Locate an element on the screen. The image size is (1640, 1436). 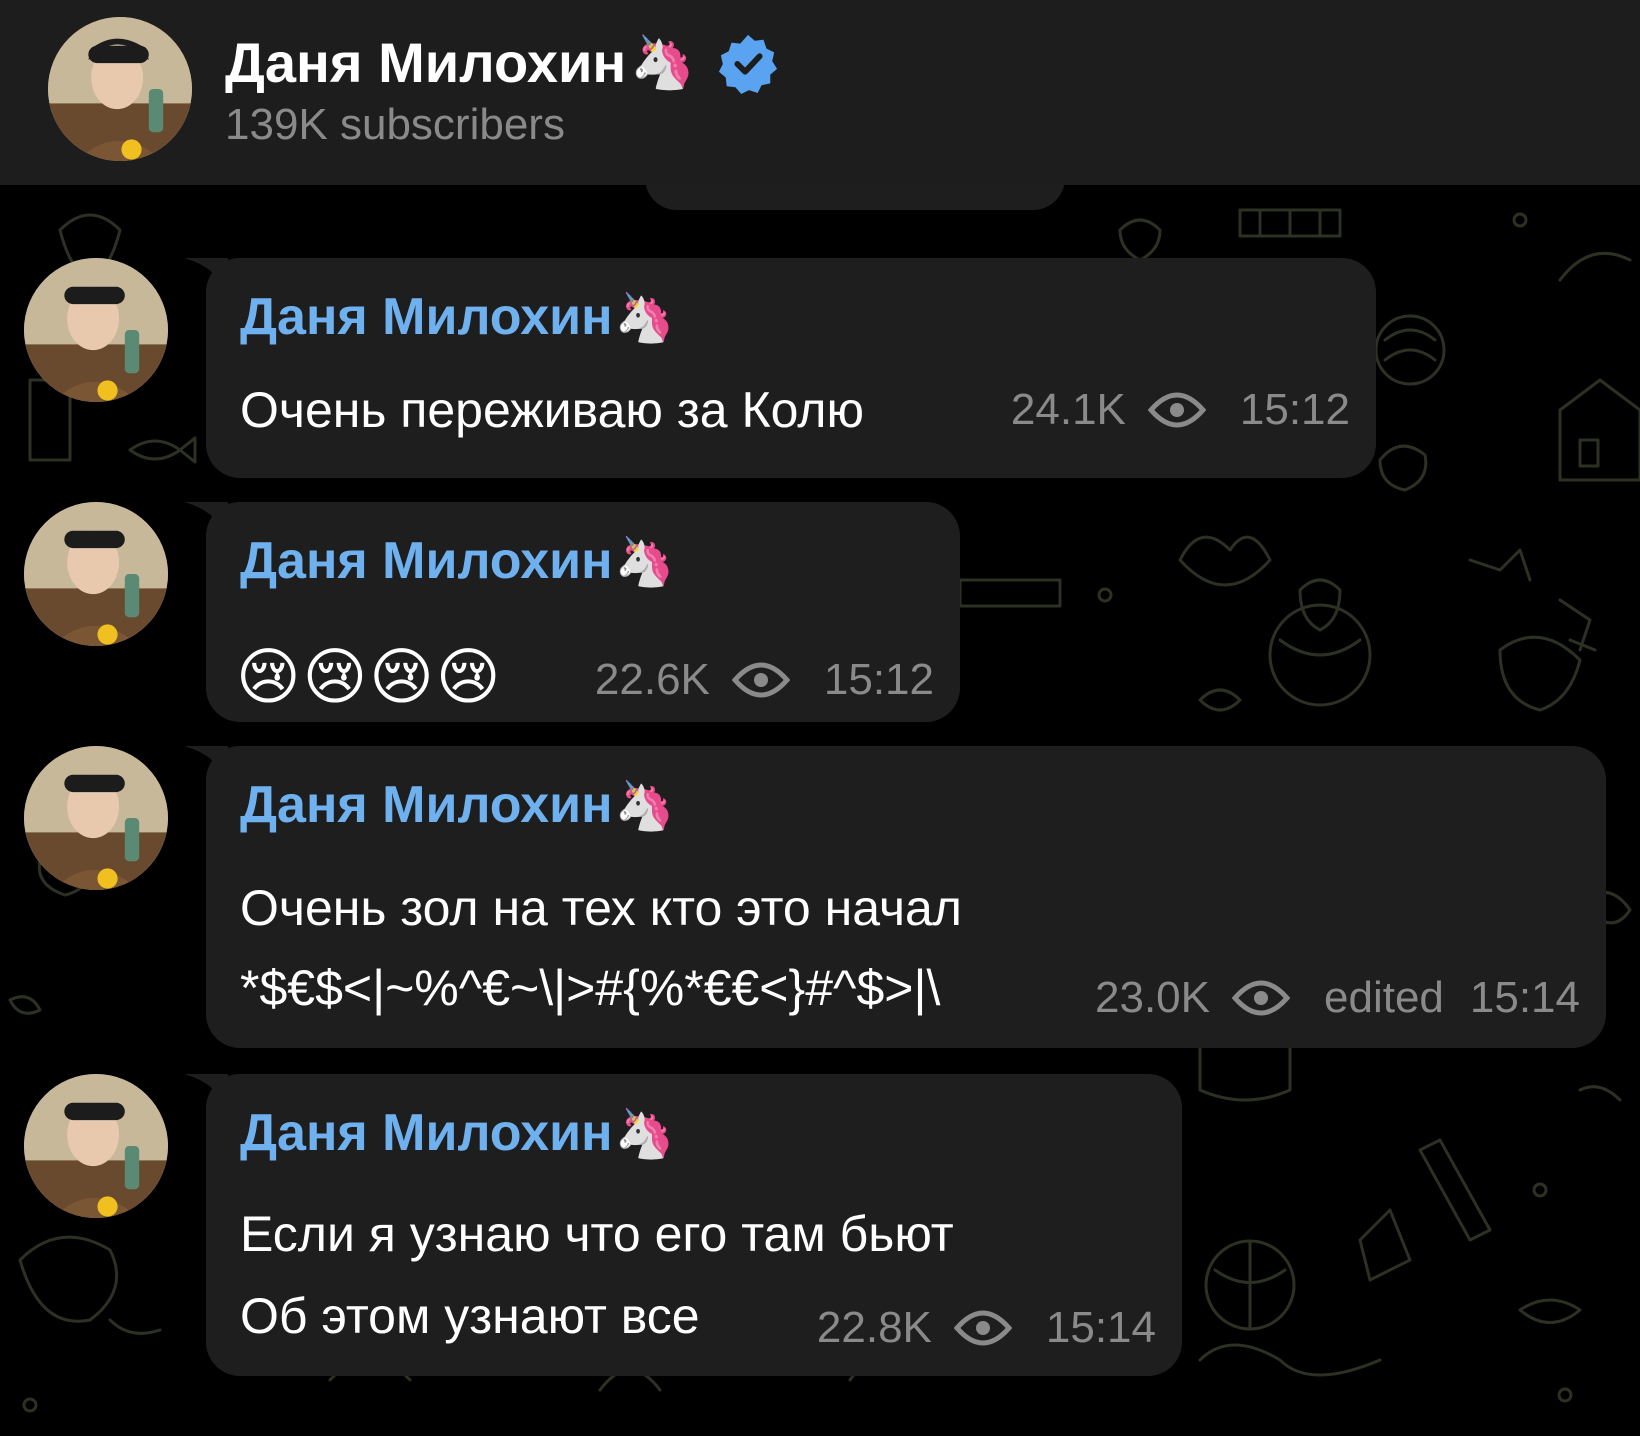
message-meta: 22.6K 15:12 is located at coordinates (764, 680).